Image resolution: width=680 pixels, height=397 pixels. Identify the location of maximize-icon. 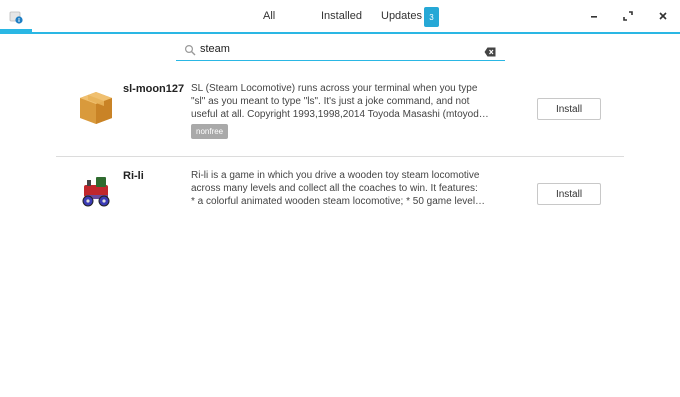
(628, 16).